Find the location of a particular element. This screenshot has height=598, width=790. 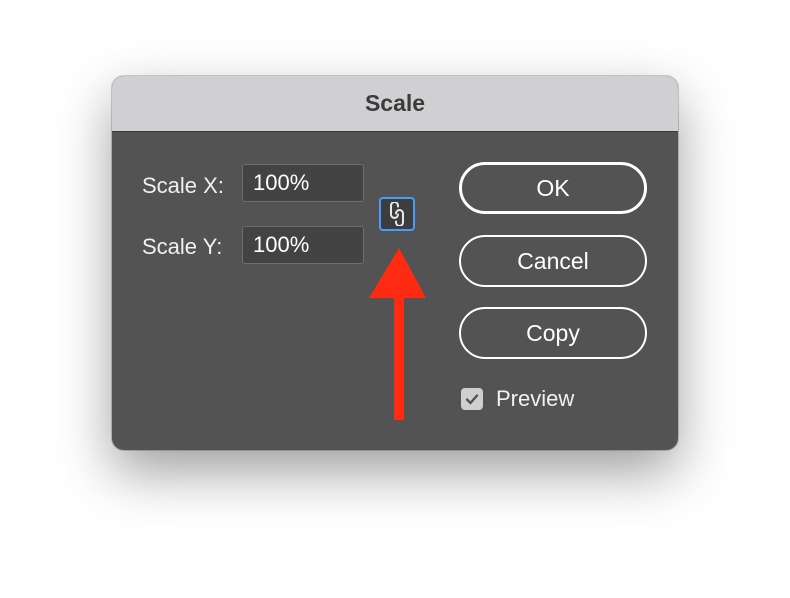

dialog-title: Scale is located at coordinates (395, 103).